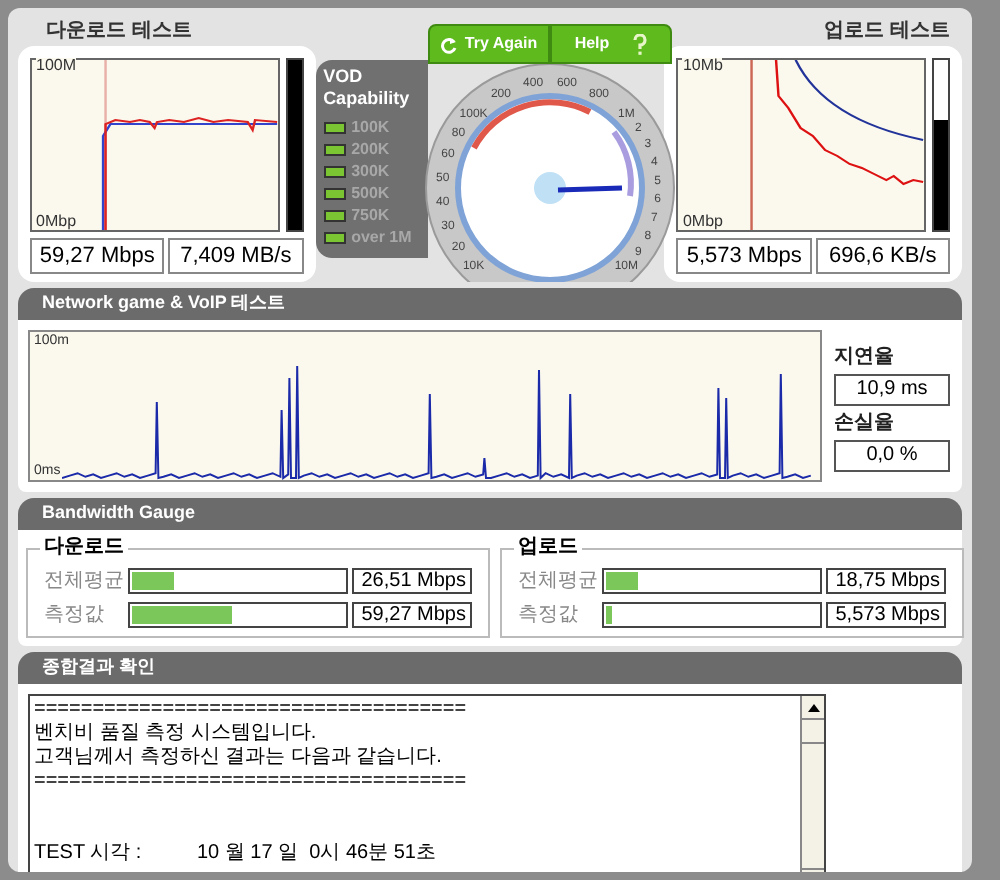 This screenshot has width=1000, height=880. What do you see at coordinates (883, 256) in the screenshot?
I see `reading-field: 696,6 KB/s` at bounding box center [883, 256].